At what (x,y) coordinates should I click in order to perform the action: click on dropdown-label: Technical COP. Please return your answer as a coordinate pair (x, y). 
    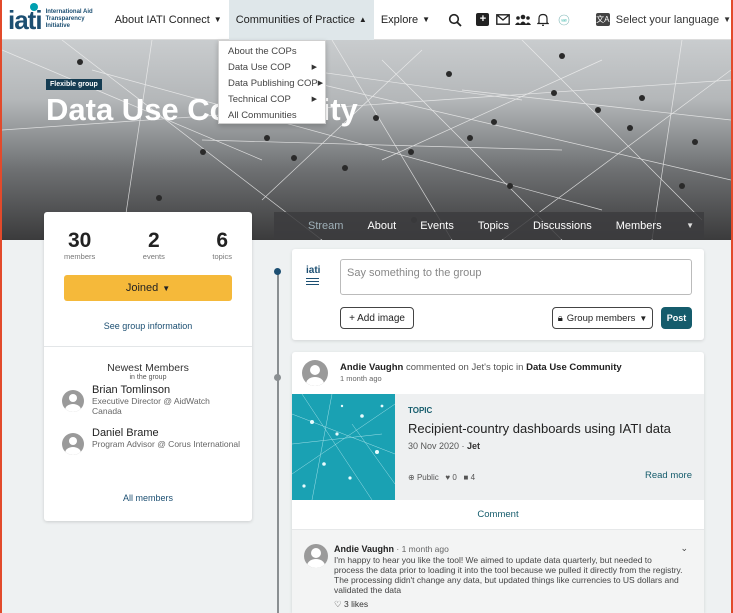
    Looking at the image, I should click on (259, 99).